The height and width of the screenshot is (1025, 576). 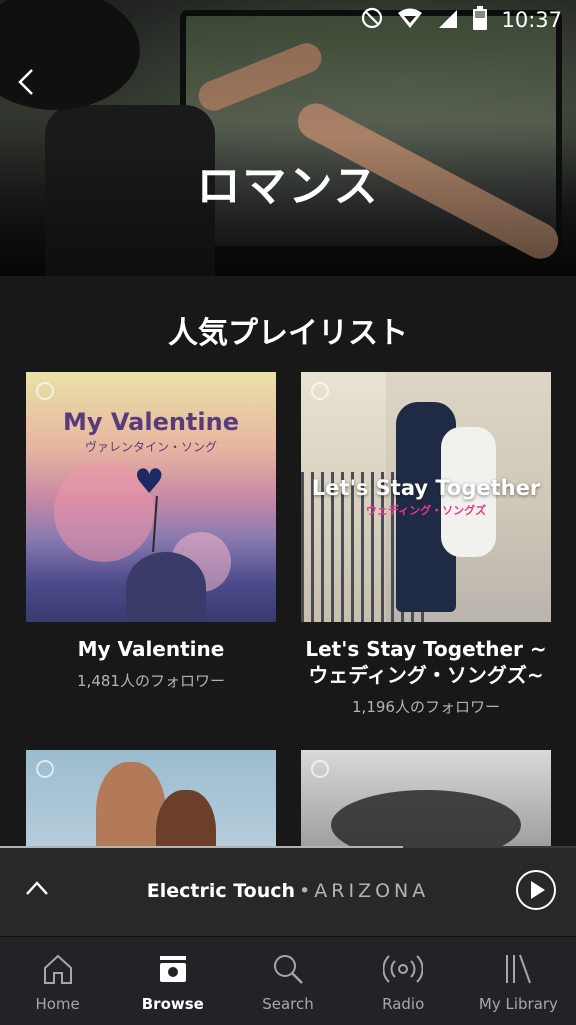 I want to click on back-button, so click(x=34, y=86).